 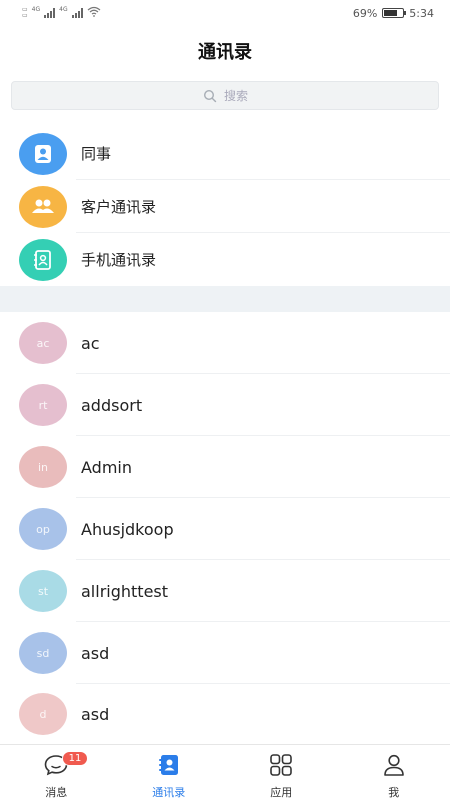 What do you see at coordinates (281, 767) in the screenshot?
I see `apps-grid-icon` at bounding box center [281, 767].